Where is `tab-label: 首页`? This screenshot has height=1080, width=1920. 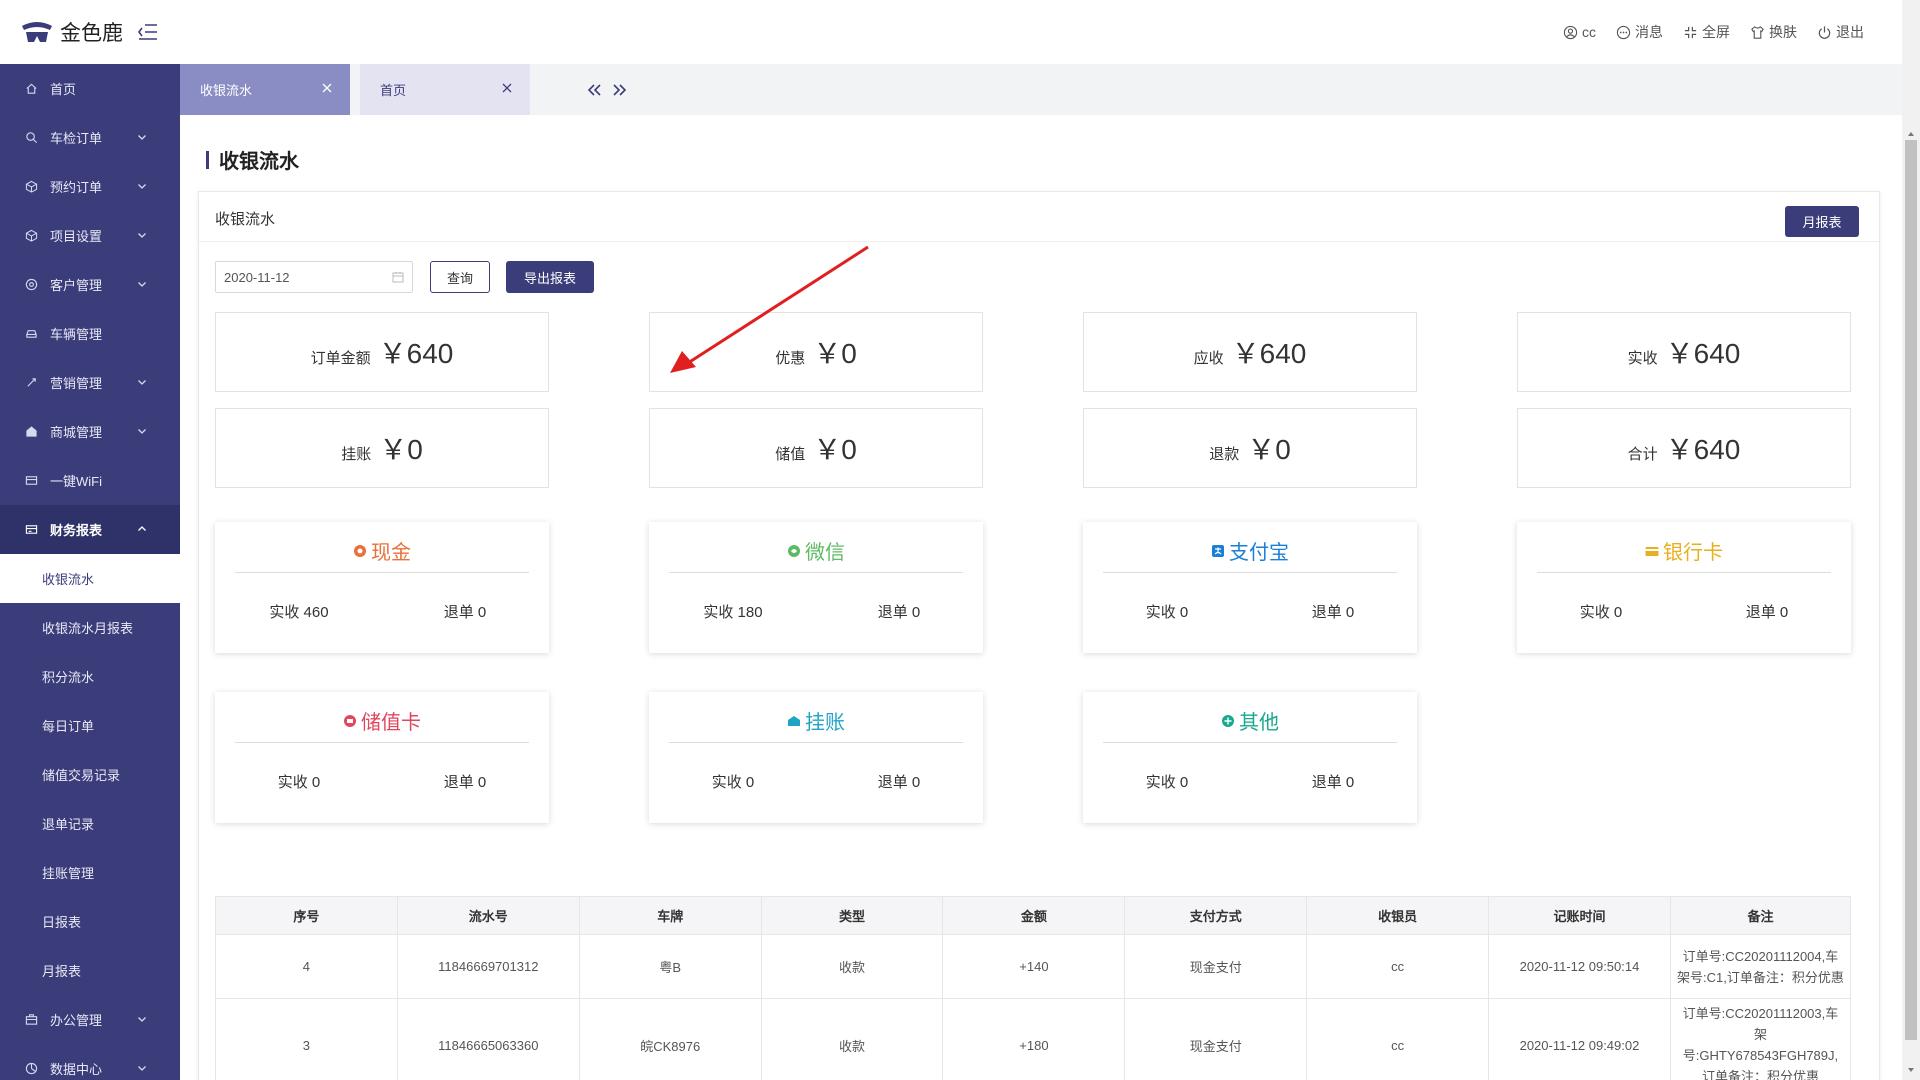 tab-label: 首页 is located at coordinates (393, 90).